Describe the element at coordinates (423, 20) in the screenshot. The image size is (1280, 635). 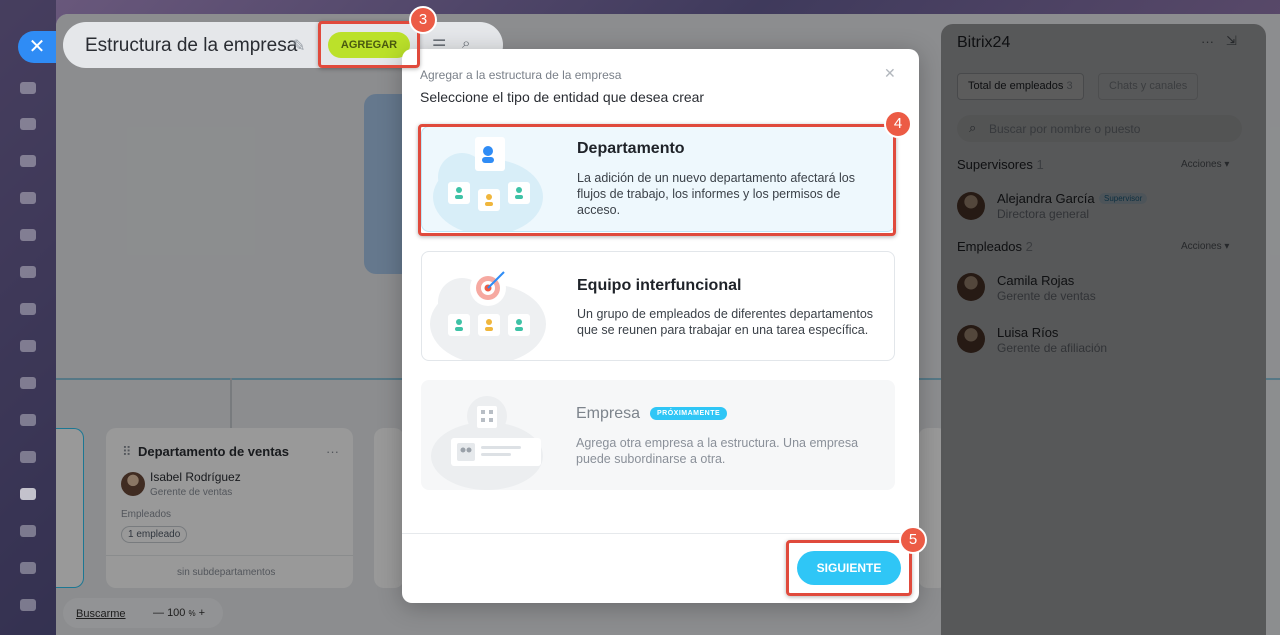
I see `step-badge: 3` at that location.